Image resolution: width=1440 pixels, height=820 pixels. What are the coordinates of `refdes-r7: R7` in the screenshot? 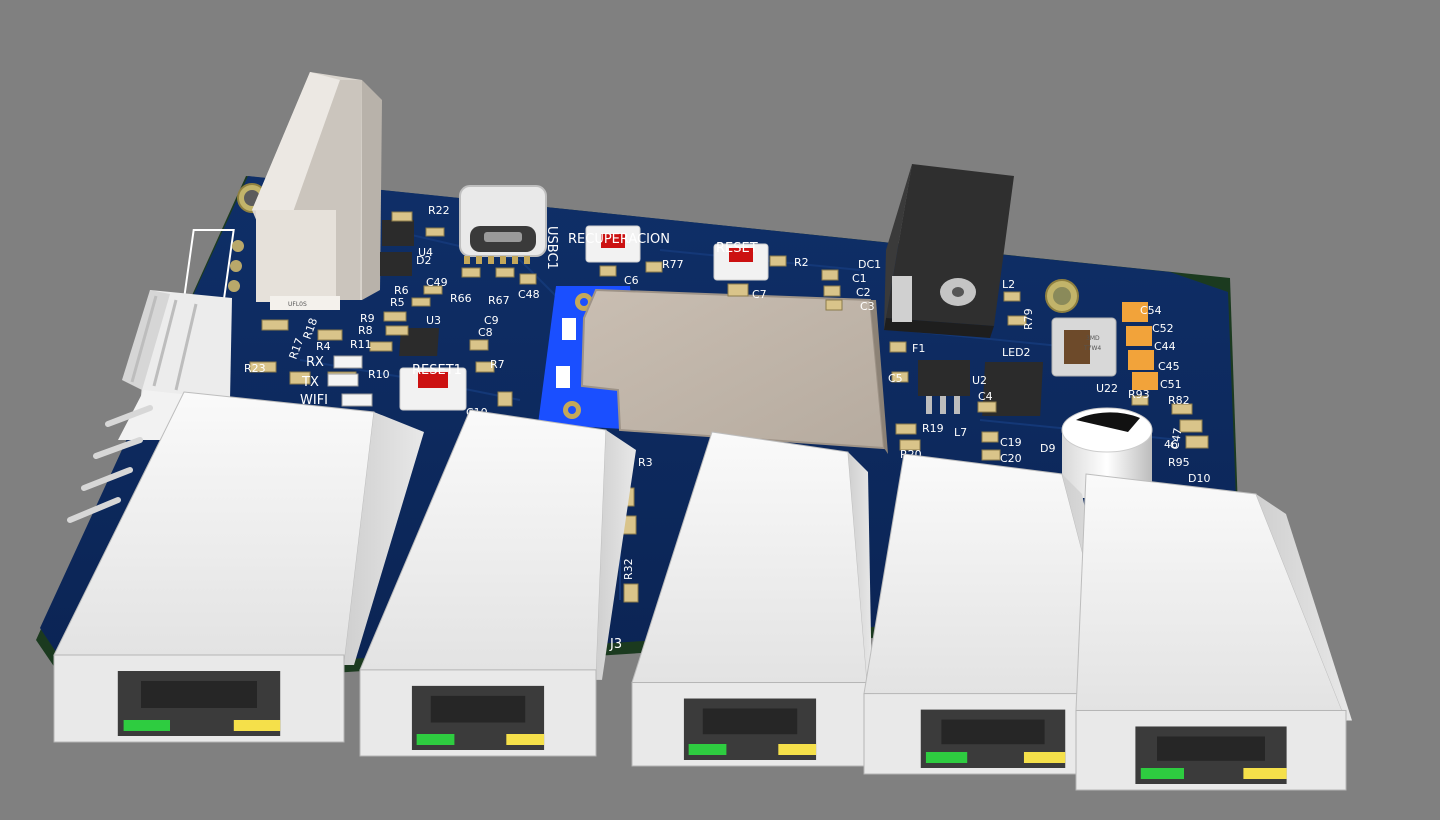 It's located at (497, 364).